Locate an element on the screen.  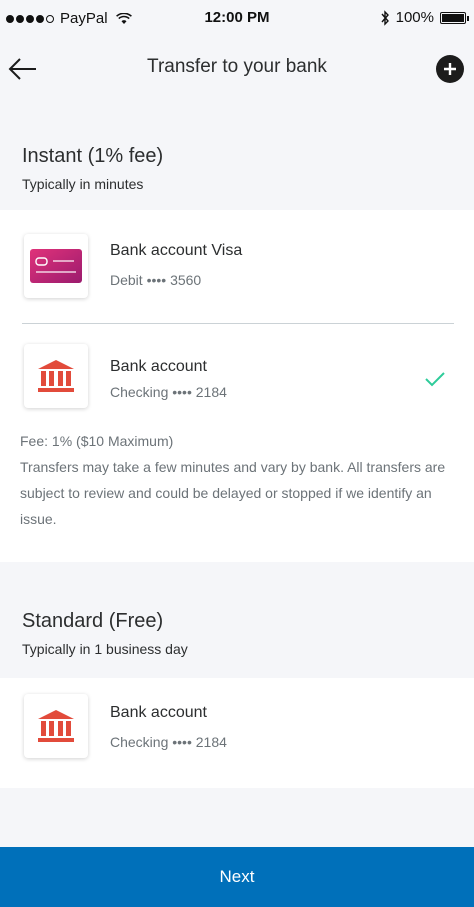
checkmark-icon is located at coordinates (435, 379).